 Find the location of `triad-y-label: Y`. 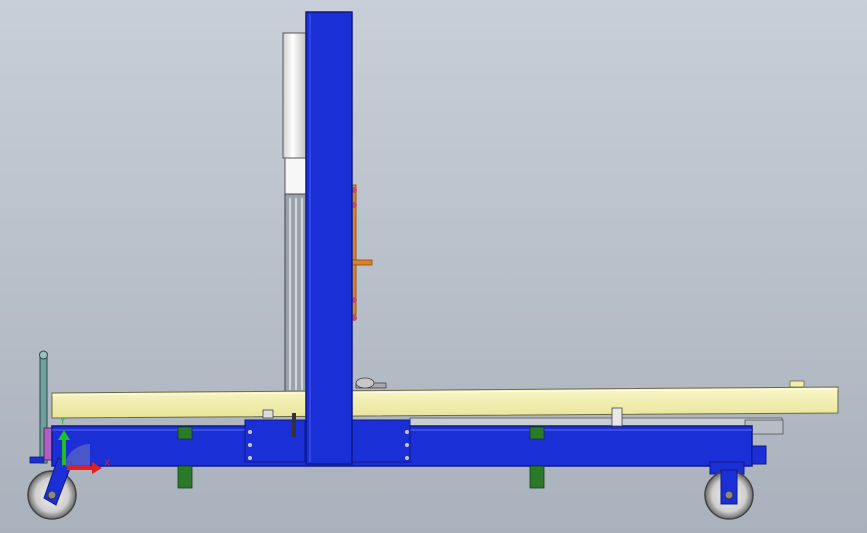

triad-y-label: Y is located at coordinates (62, 422).